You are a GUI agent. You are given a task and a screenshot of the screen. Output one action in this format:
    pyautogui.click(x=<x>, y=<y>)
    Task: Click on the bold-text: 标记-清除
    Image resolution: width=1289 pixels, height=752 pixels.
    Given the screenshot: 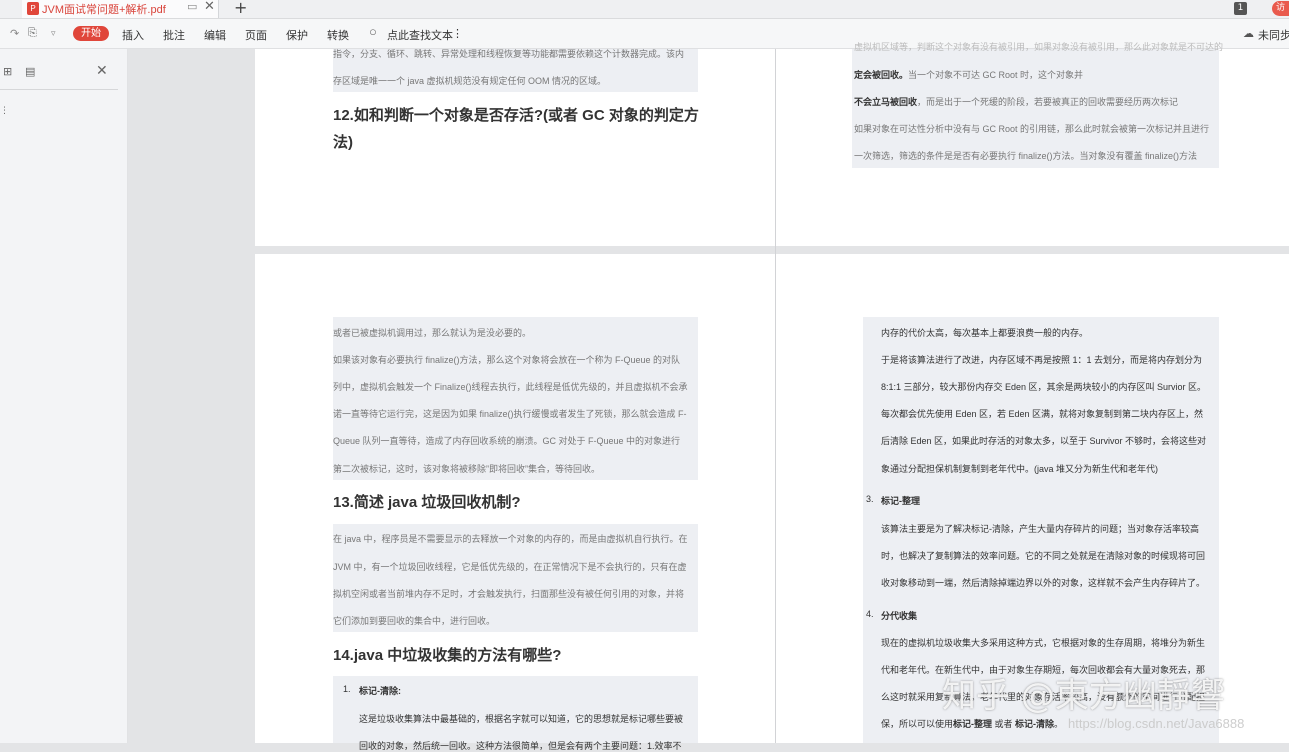 What is the action you would take?
    pyautogui.click(x=1035, y=724)
    